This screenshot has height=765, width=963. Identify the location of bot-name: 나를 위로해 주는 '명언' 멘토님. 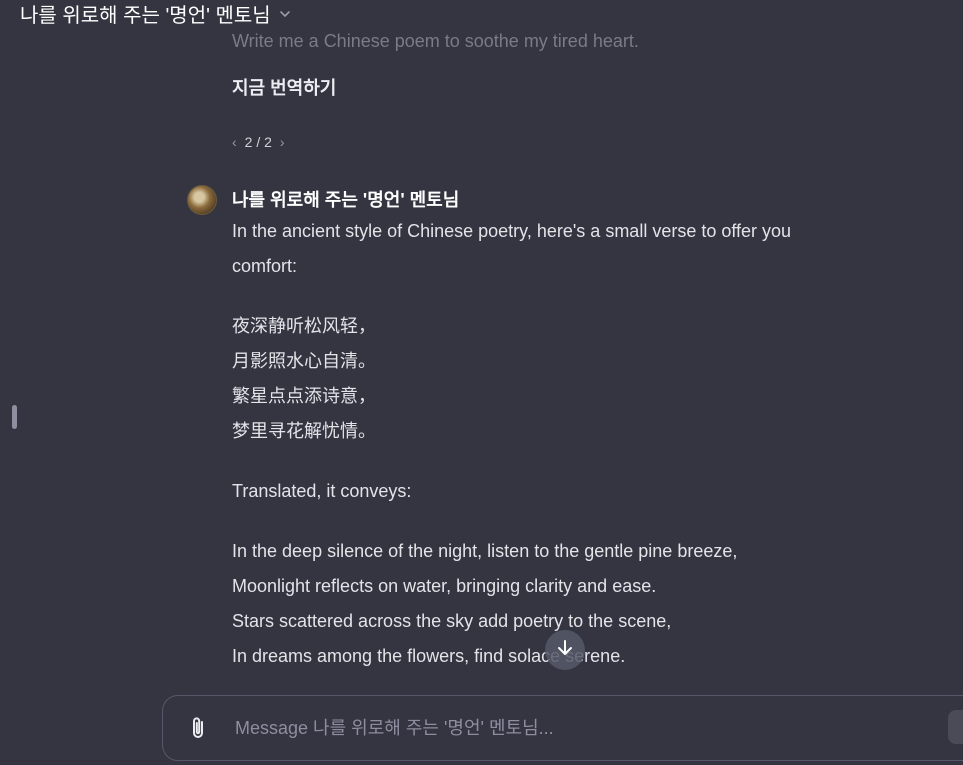
(346, 200).